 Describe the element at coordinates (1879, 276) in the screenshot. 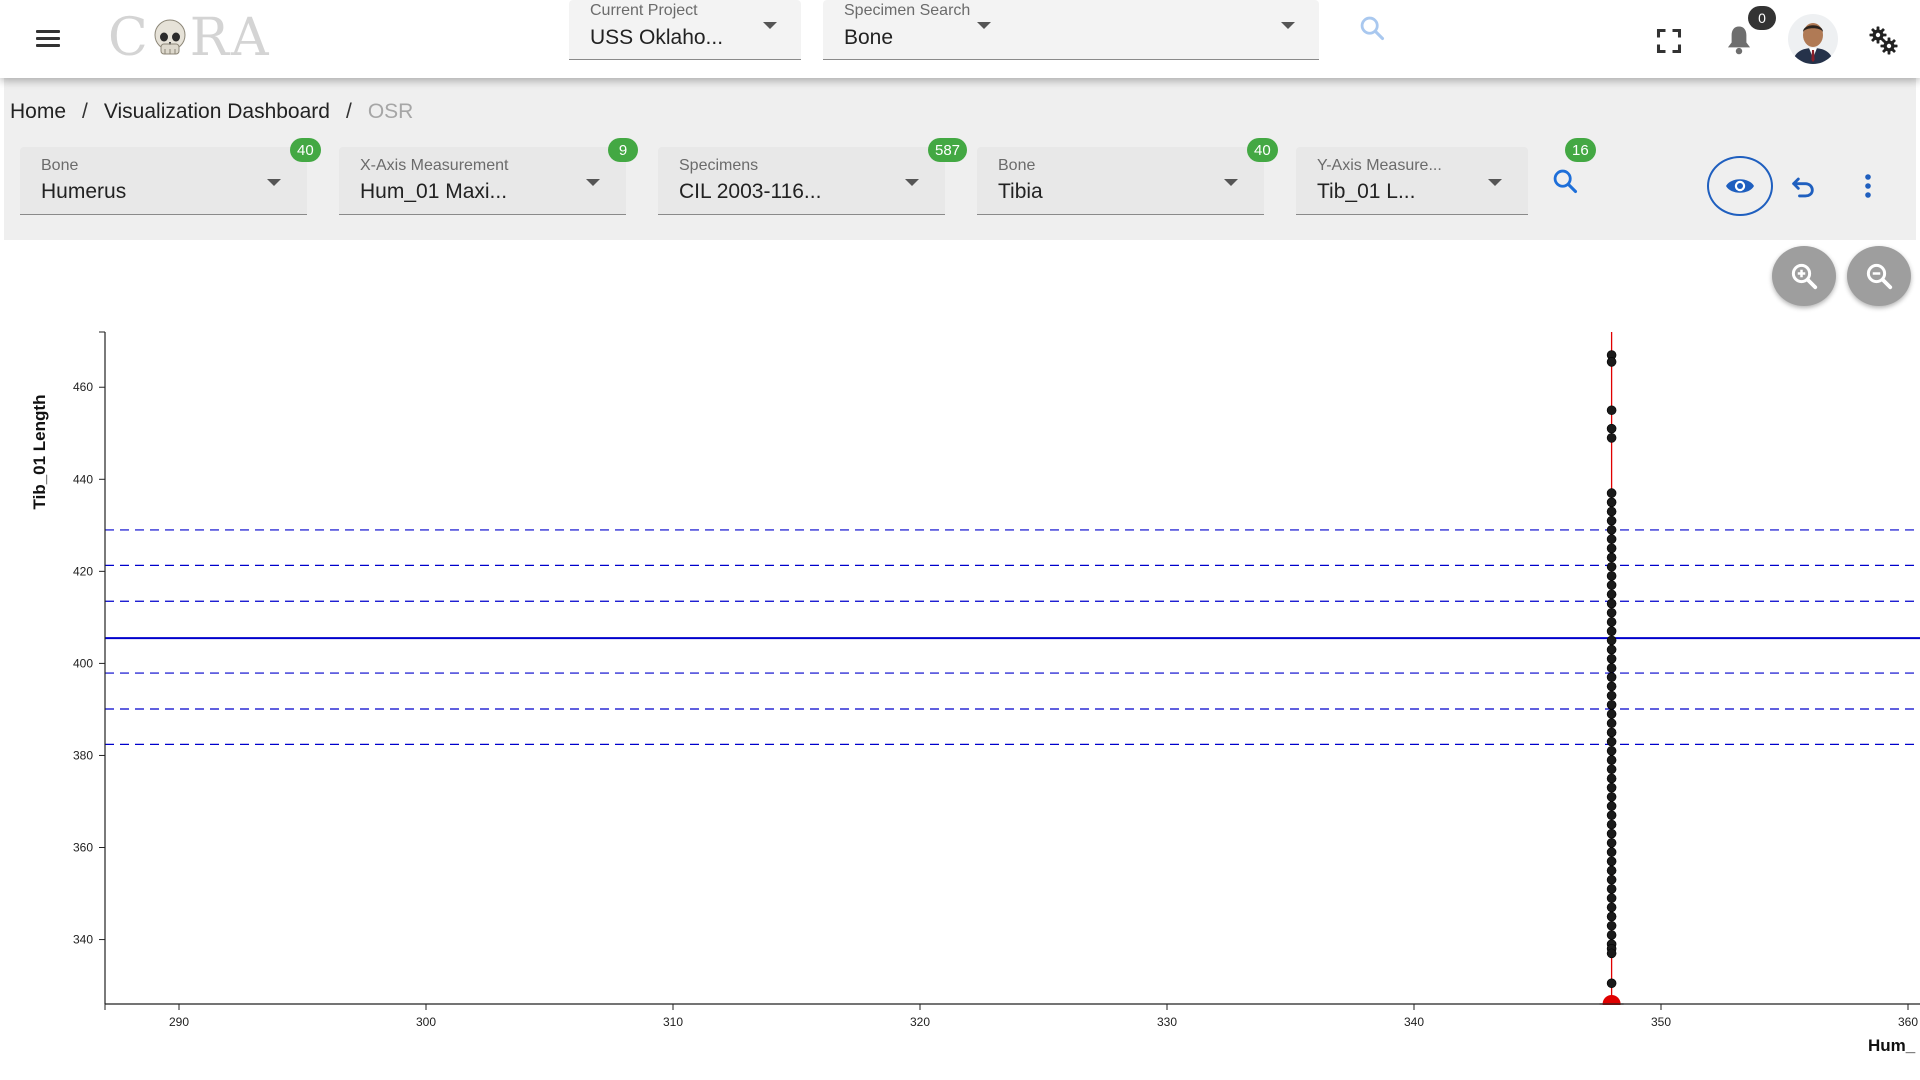

I see `zoom-out-button` at that location.